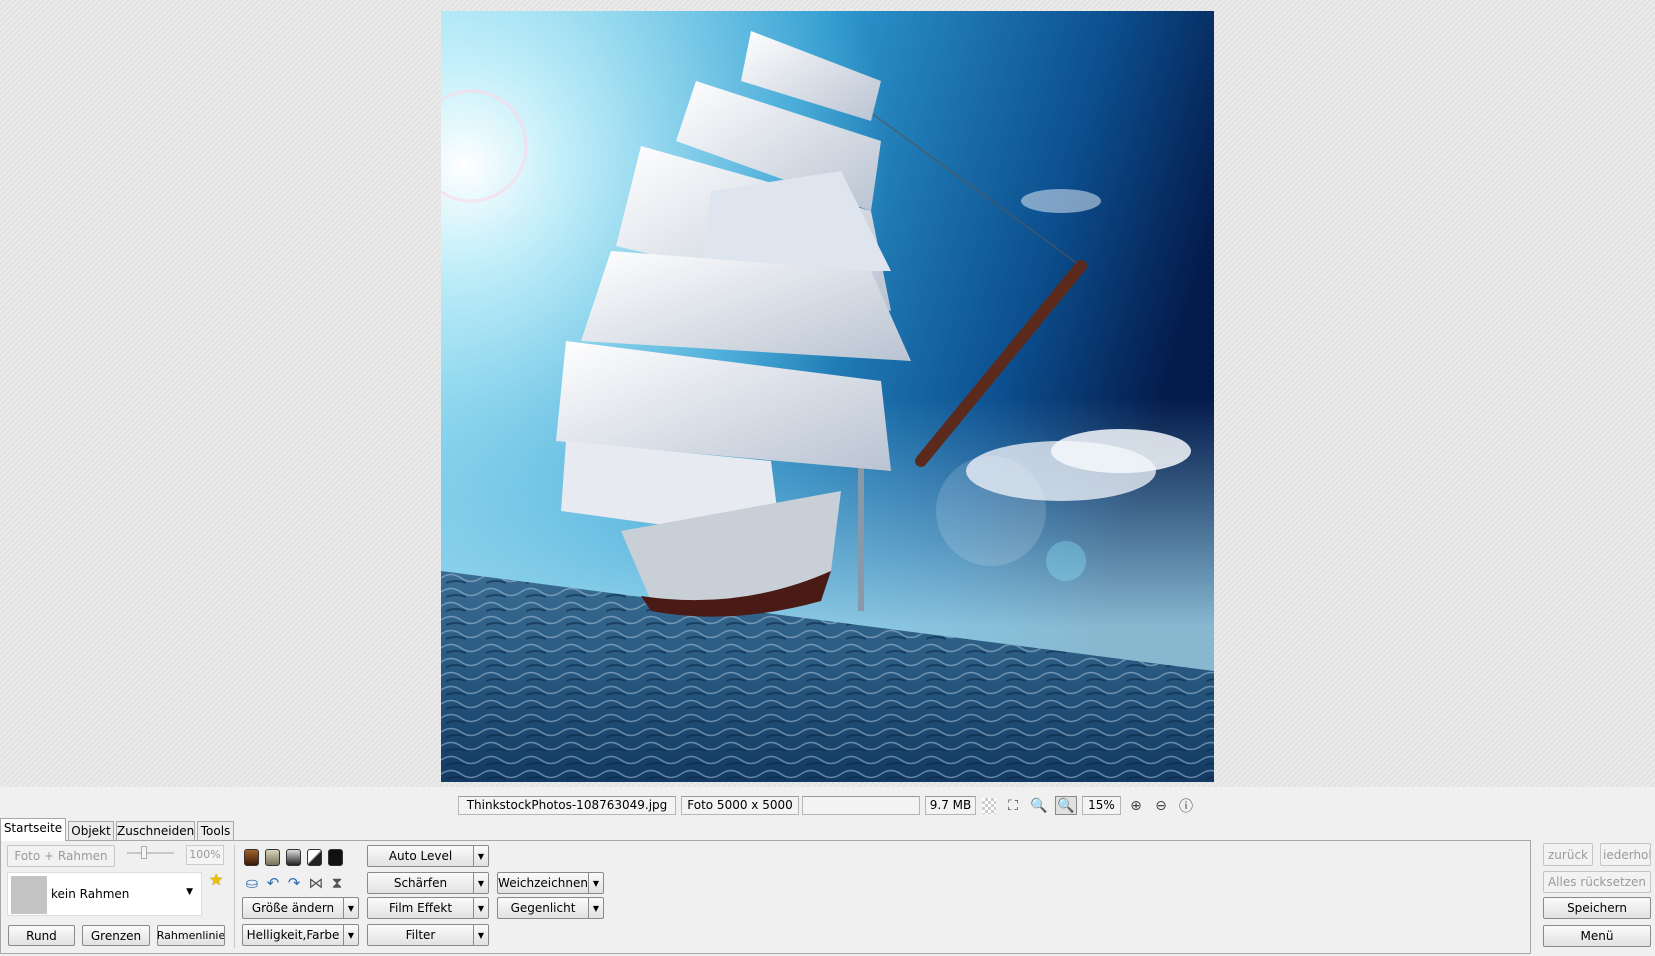 The height and width of the screenshot is (956, 1655). I want to click on filename-field: ThinkstockPhotos-108763049.jpg, so click(567, 805).